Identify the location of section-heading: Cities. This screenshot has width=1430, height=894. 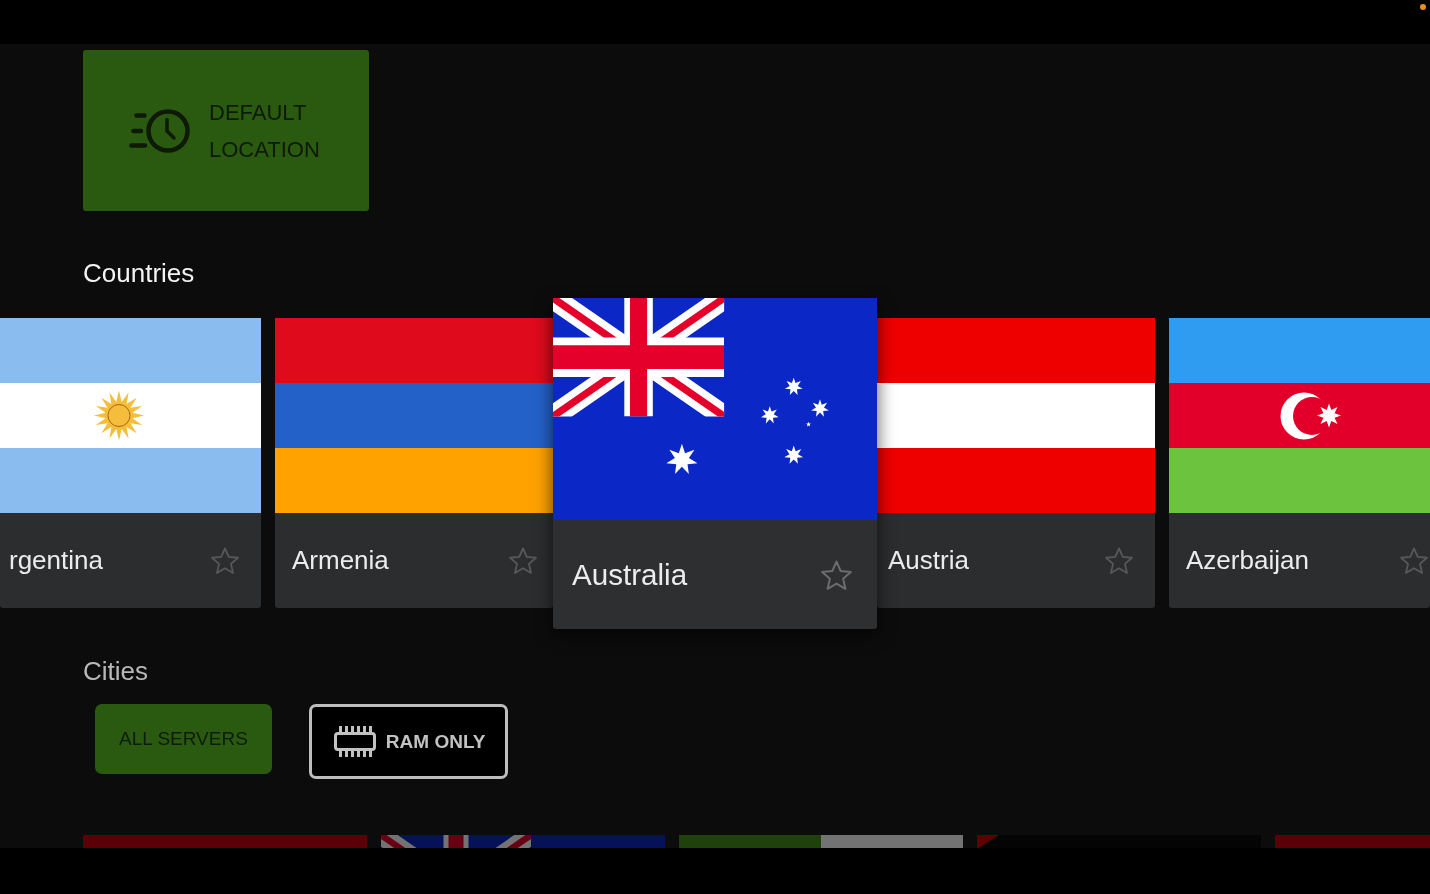
(115, 671).